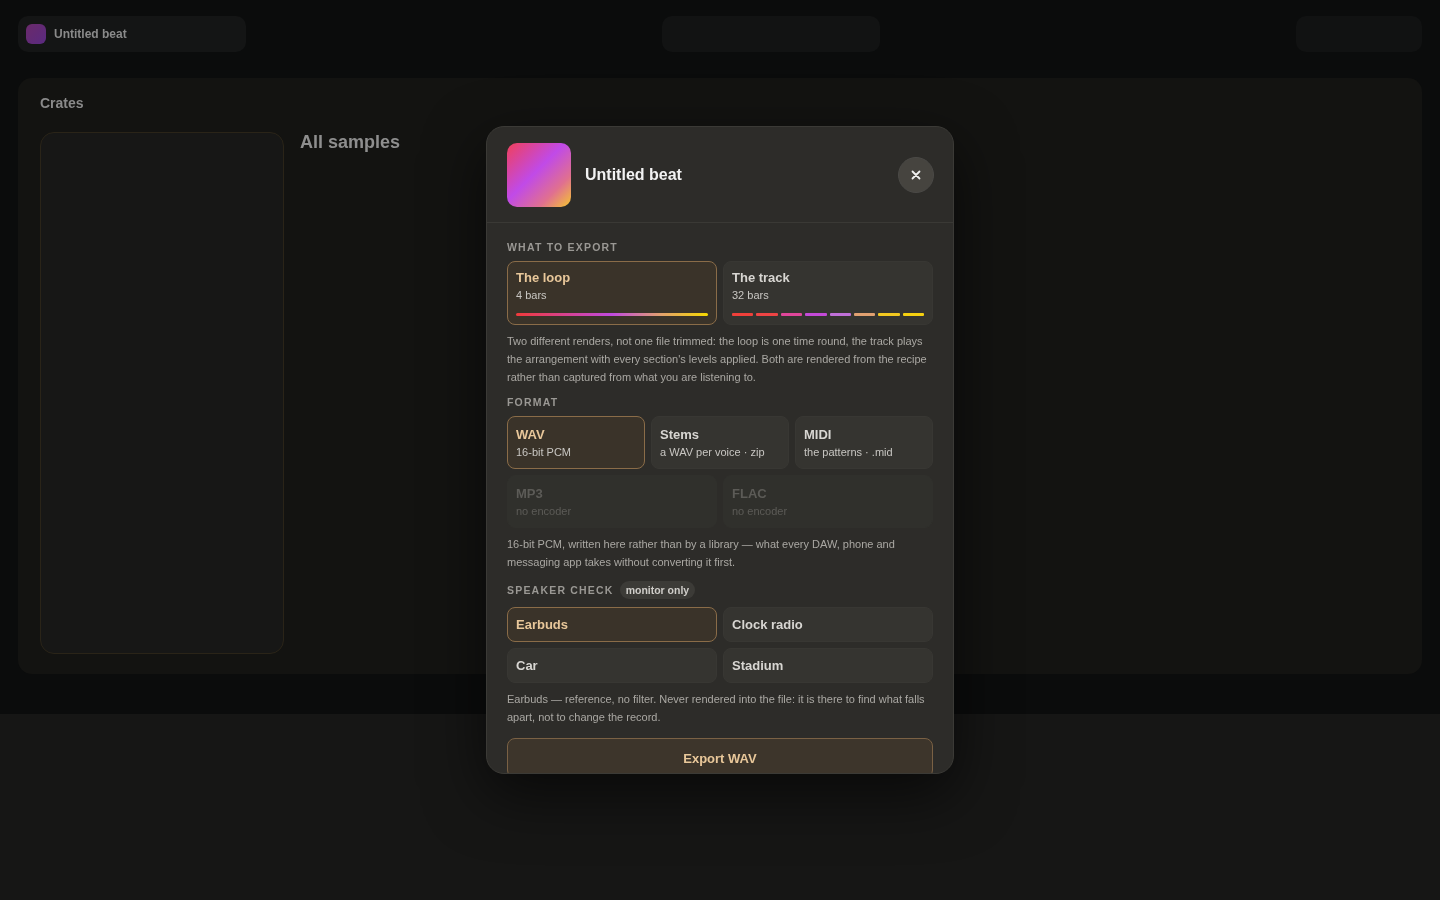 Image resolution: width=1440 pixels, height=900 pixels. I want to click on option-title: MIDI, so click(818, 434).